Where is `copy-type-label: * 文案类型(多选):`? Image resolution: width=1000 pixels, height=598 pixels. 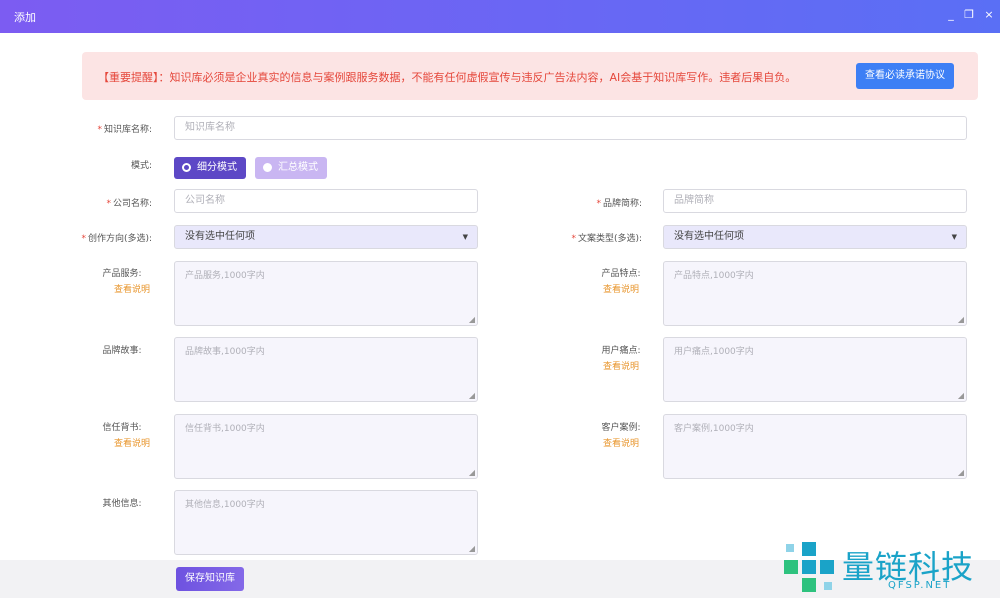
copy-type-label: * 文案类型(多选): is located at coordinates (606, 239).